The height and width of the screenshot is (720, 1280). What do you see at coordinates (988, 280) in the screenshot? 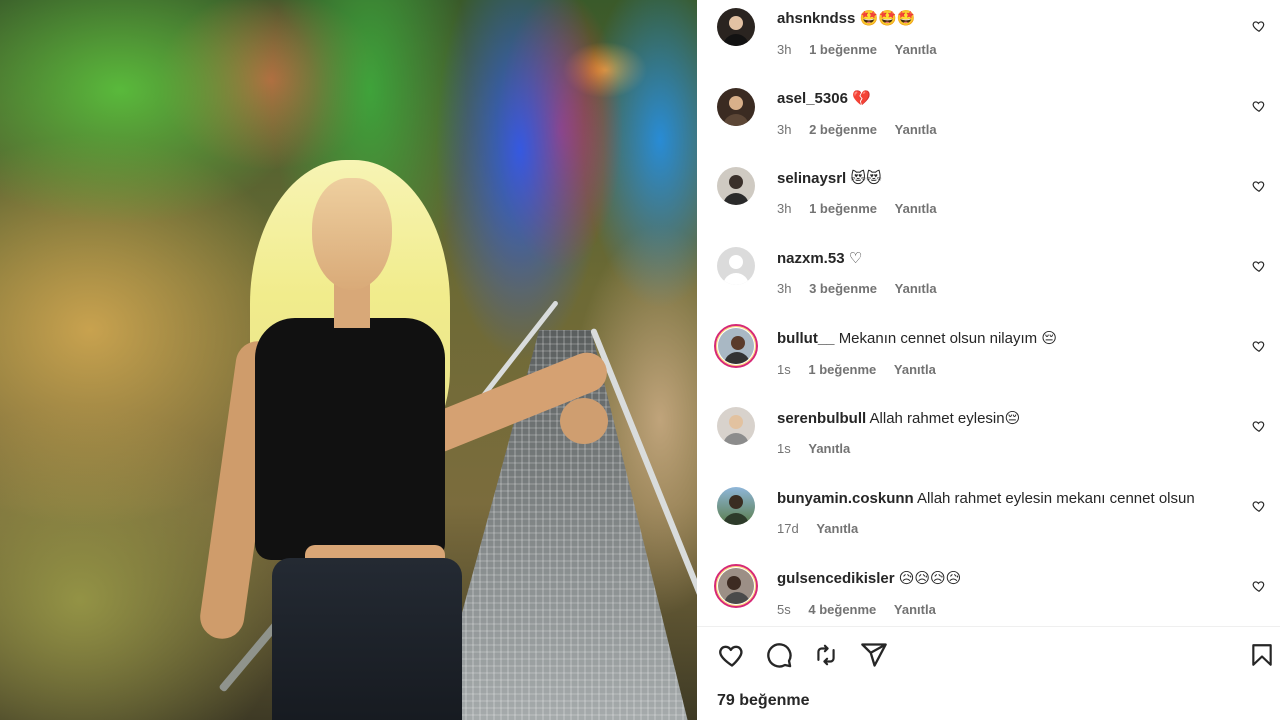
I see `comment-item: nazxm.53 ♡ 3h 3 beğenme Yanıtla` at bounding box center [988, 280].